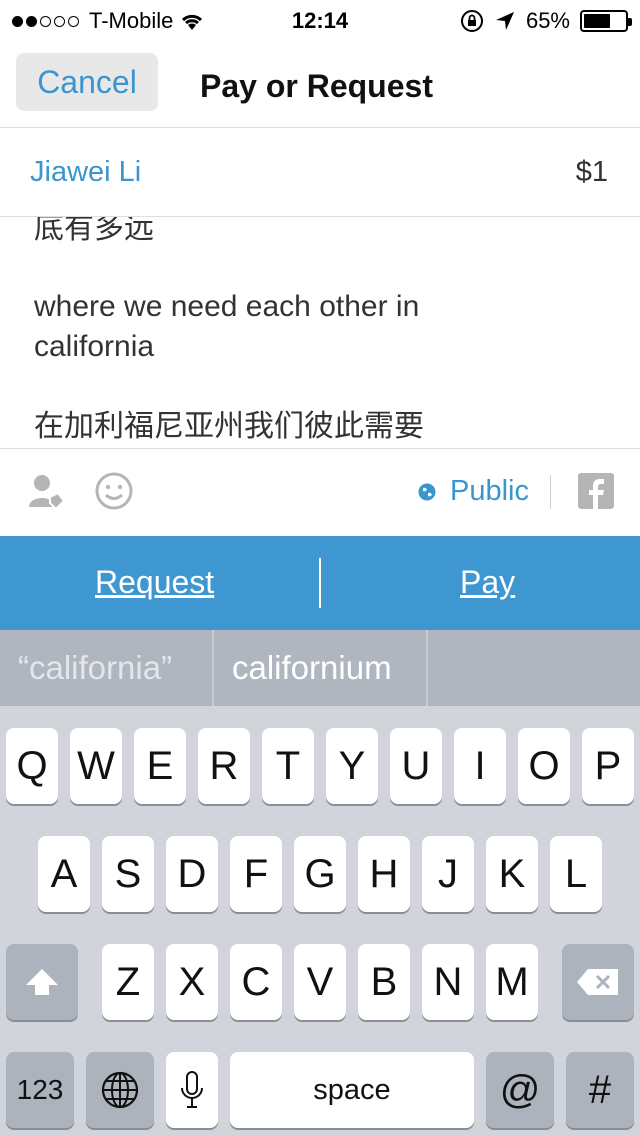 This screenshot has height=1136, width=640. What do you see at coordinates (320, 874) in the screenshot?
I see `key-g: G` at bounding box center [320, 874].